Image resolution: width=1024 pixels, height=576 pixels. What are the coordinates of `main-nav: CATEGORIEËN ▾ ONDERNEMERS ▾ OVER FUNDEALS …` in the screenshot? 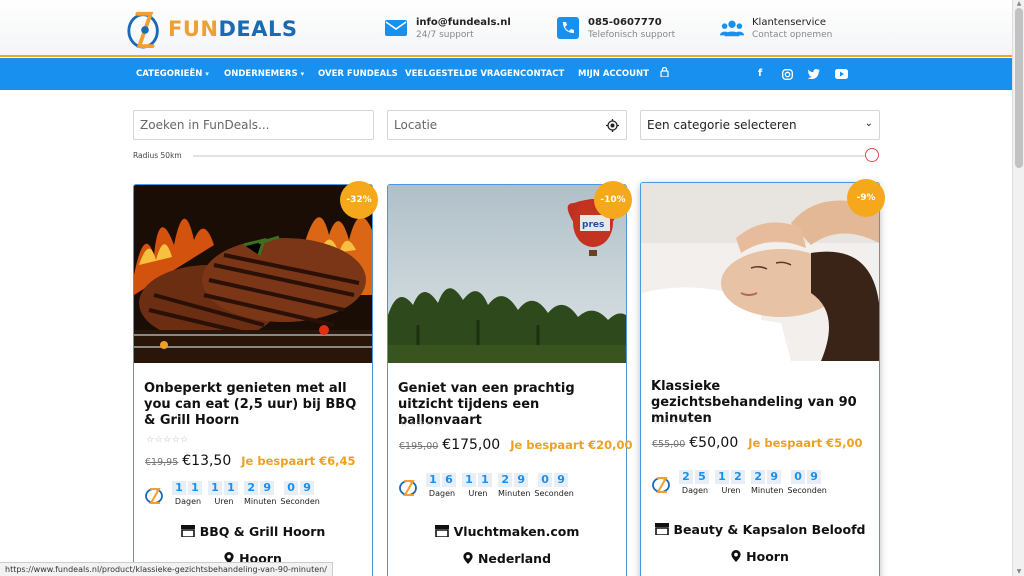 It's located at (506, 74).